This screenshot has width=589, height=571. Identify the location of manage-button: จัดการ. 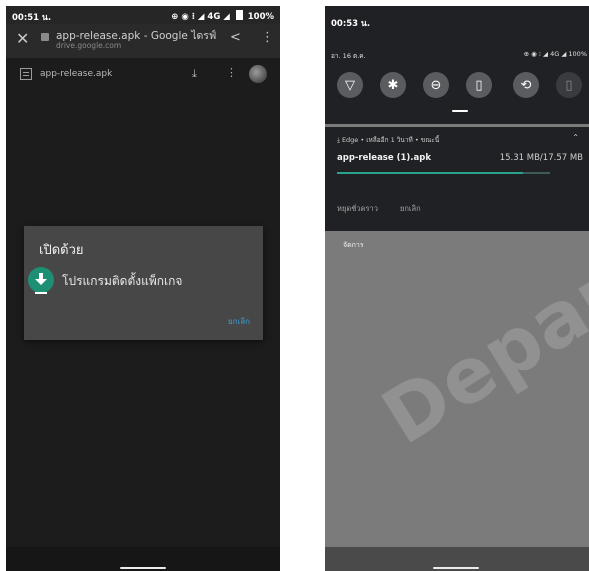
(353, 245).